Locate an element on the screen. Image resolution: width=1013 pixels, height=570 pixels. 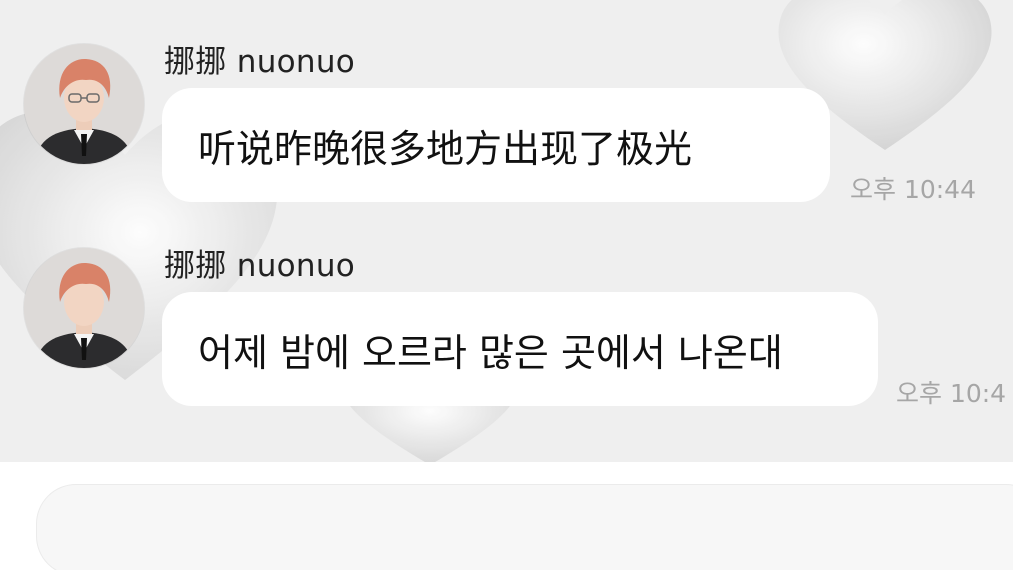
message-input is located at coordinates (524, 527).